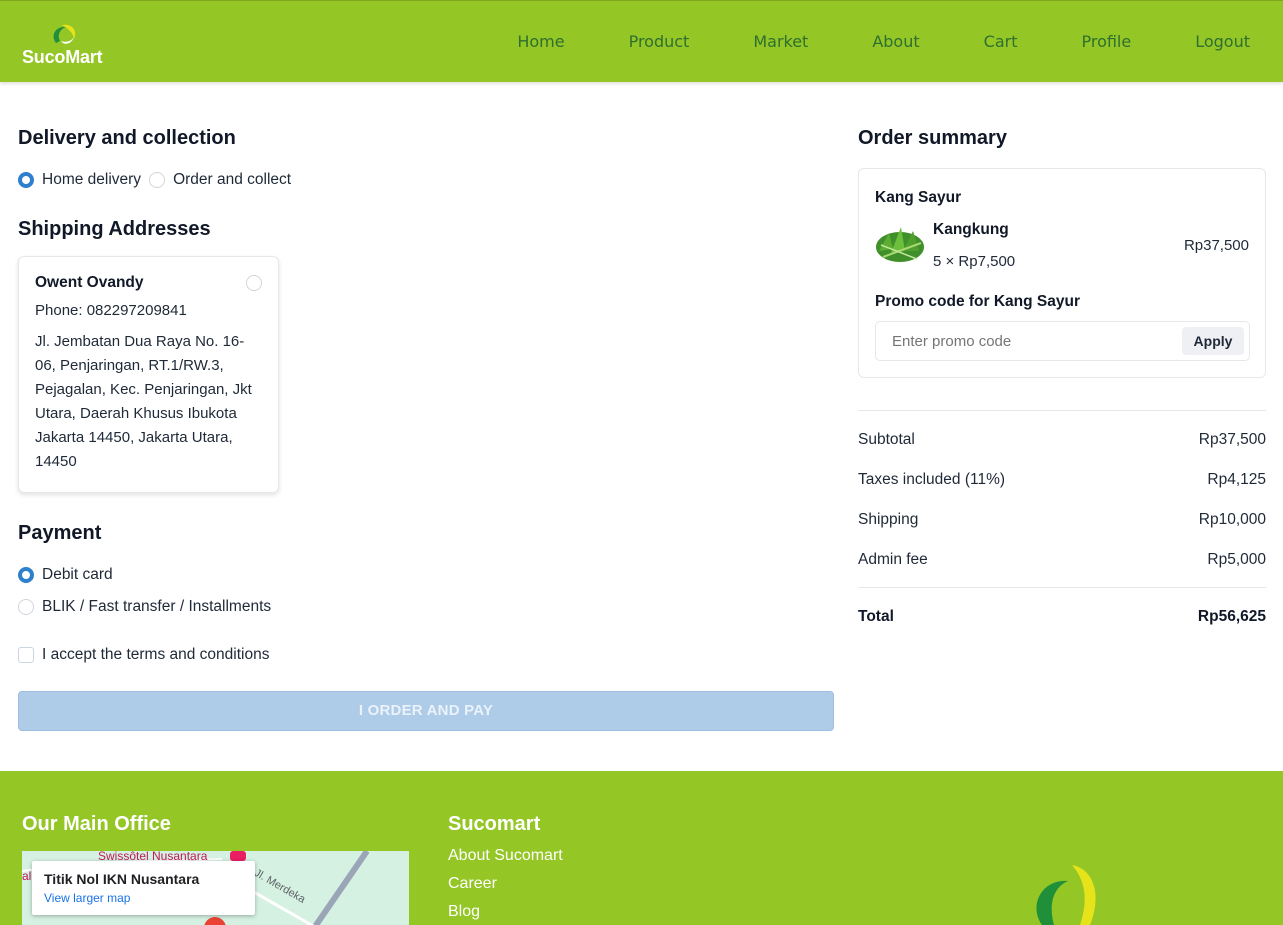 The image size is (1283, 925). Describe the element at coordinates (1236, 479) in the screenshot. I see `taxes-value: Rp4,125` at that location.